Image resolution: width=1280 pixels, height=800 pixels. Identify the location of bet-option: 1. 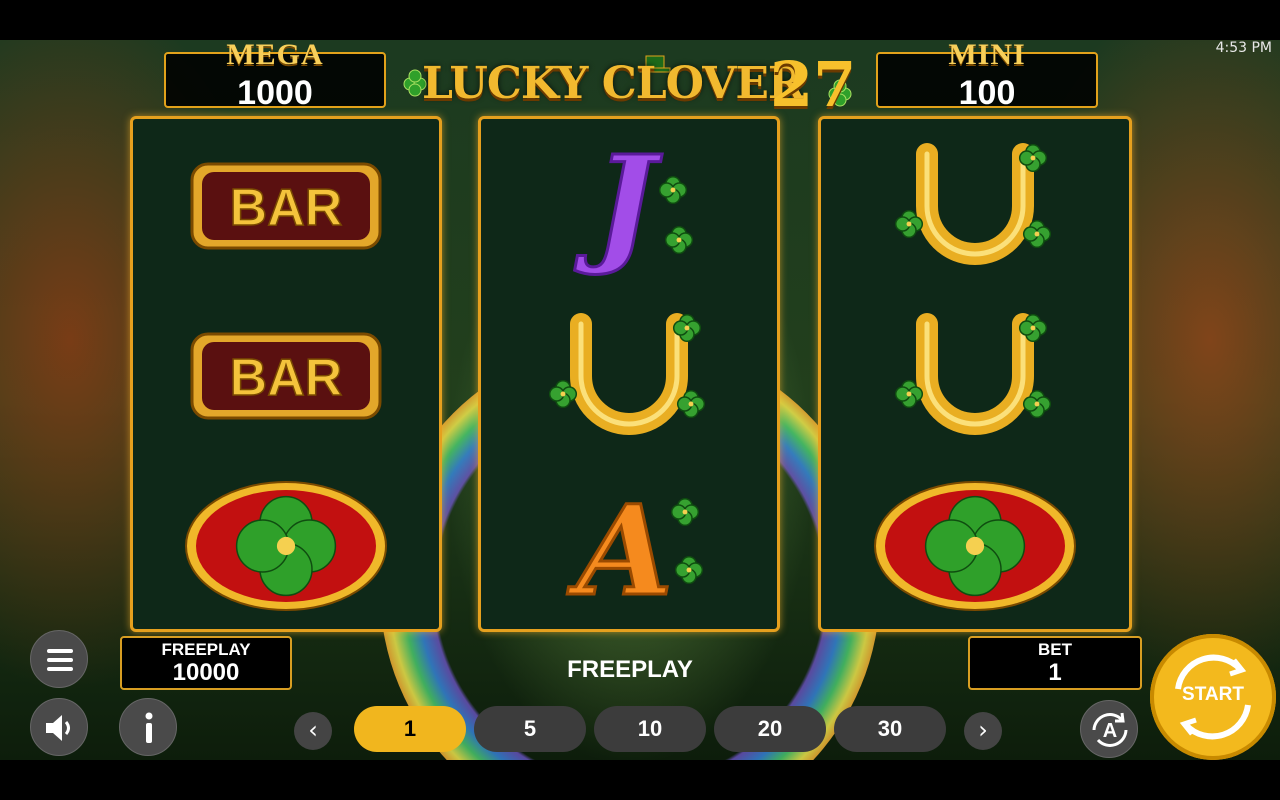
(410, 729).